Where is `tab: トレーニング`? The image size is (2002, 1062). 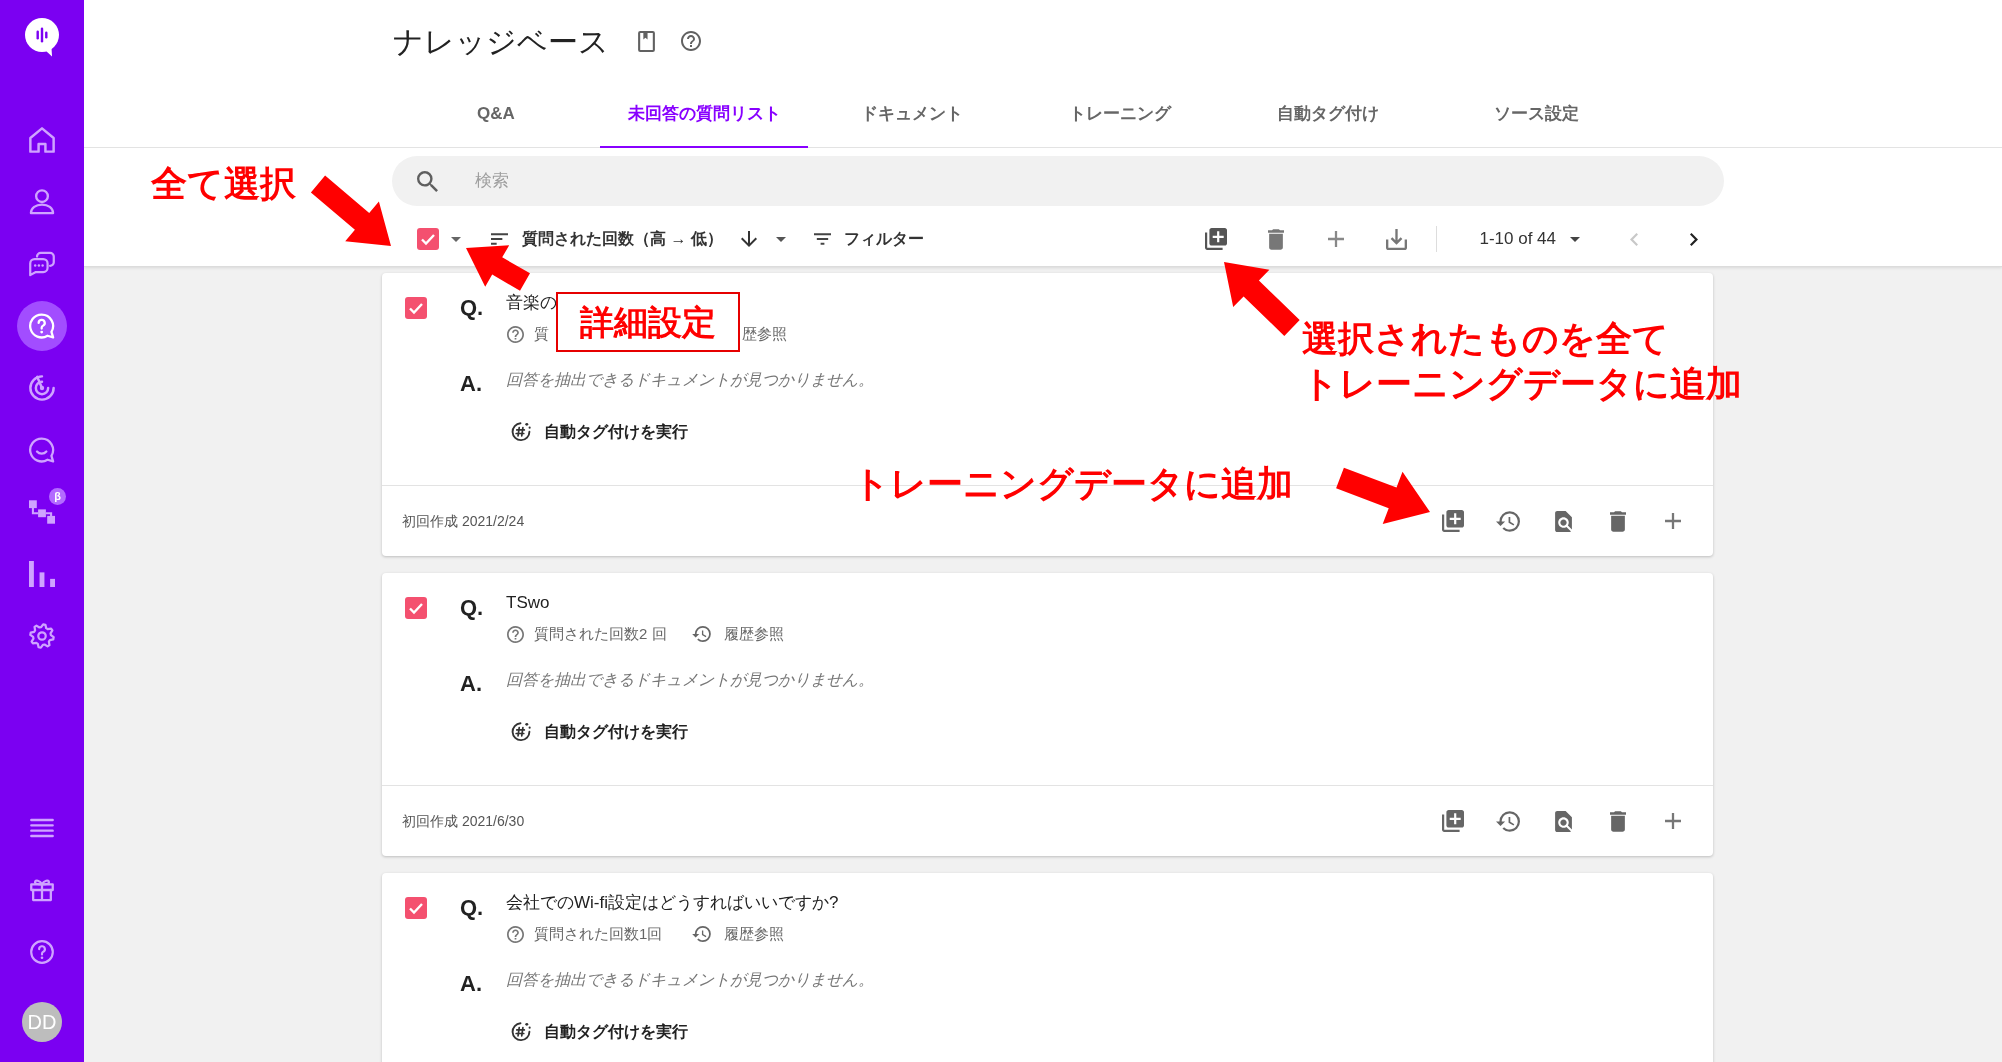 tab: トレーニング is located at coordinates (1120, 115).